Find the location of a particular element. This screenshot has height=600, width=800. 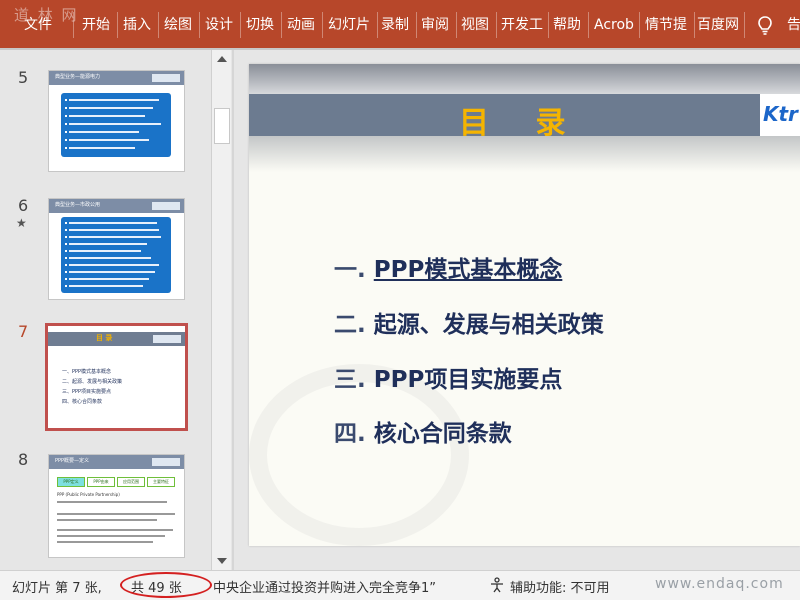

watermark-text: www.endaq.com is located at coordinates (719, 584).